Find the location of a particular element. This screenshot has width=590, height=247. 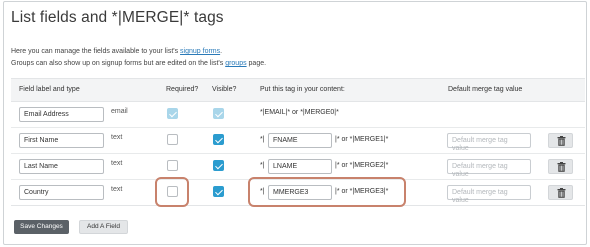

description-text: page. is located at coordinates (256, 63).